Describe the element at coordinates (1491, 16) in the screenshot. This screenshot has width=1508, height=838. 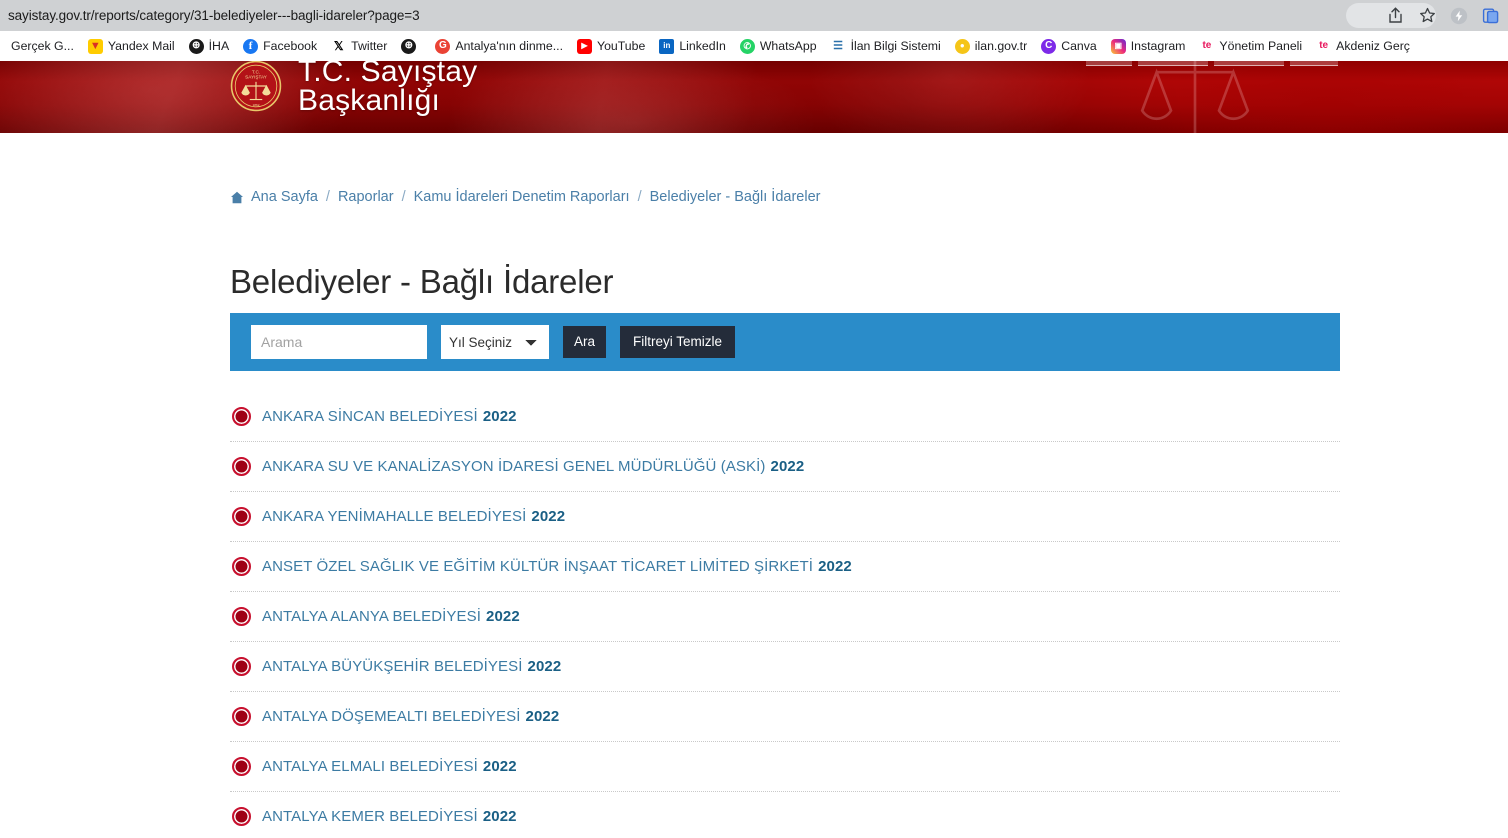
I see `tabs-icon` at that location.